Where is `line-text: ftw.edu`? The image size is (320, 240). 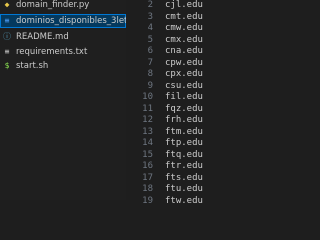
line-text: ftw.edu is located at coordinates (184, 200).